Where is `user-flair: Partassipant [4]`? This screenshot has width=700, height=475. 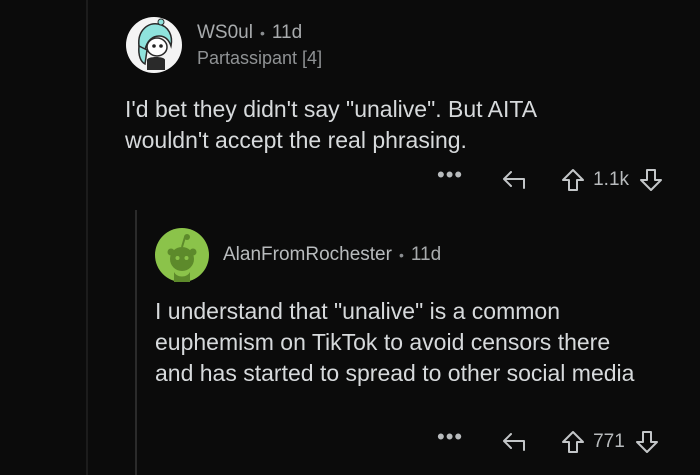 user-flair: Partassipant [4] is located at coordinates (260, 57).